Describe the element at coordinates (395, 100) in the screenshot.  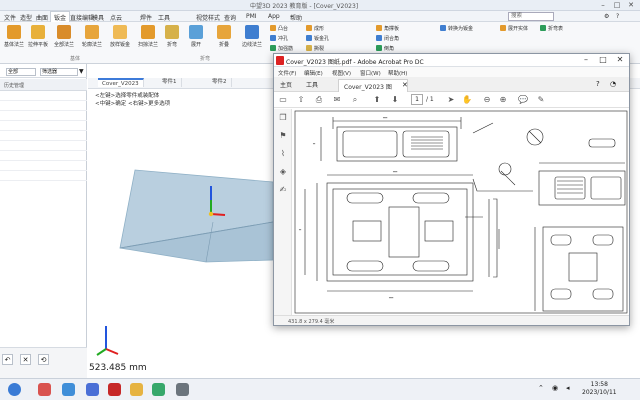
I see `next-page-icon: ⬇` at that location.